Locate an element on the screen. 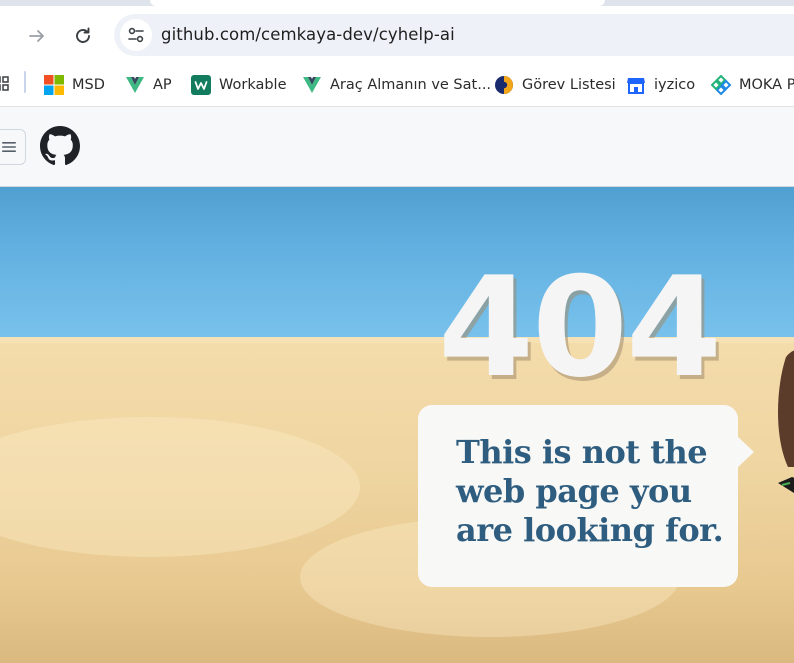 The height and width of the screenshot is (663, 794). bookmark-label: AP is located at coordinates (162, 85).